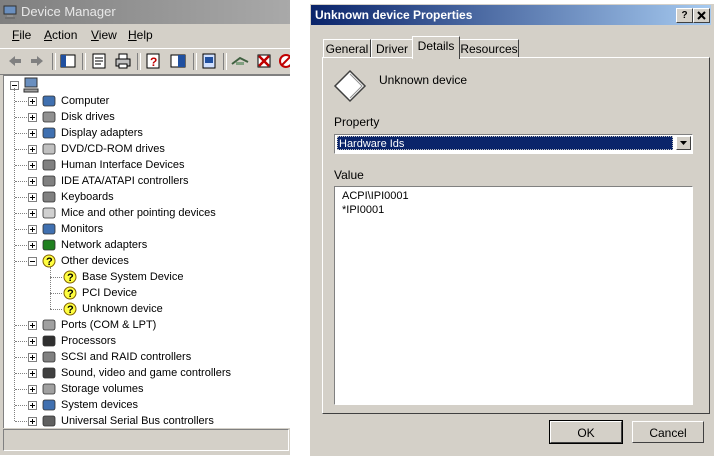 The width and height of the screenshot is (714, 456). I want to click on value-item: *IPI0001, so click(363, 210).